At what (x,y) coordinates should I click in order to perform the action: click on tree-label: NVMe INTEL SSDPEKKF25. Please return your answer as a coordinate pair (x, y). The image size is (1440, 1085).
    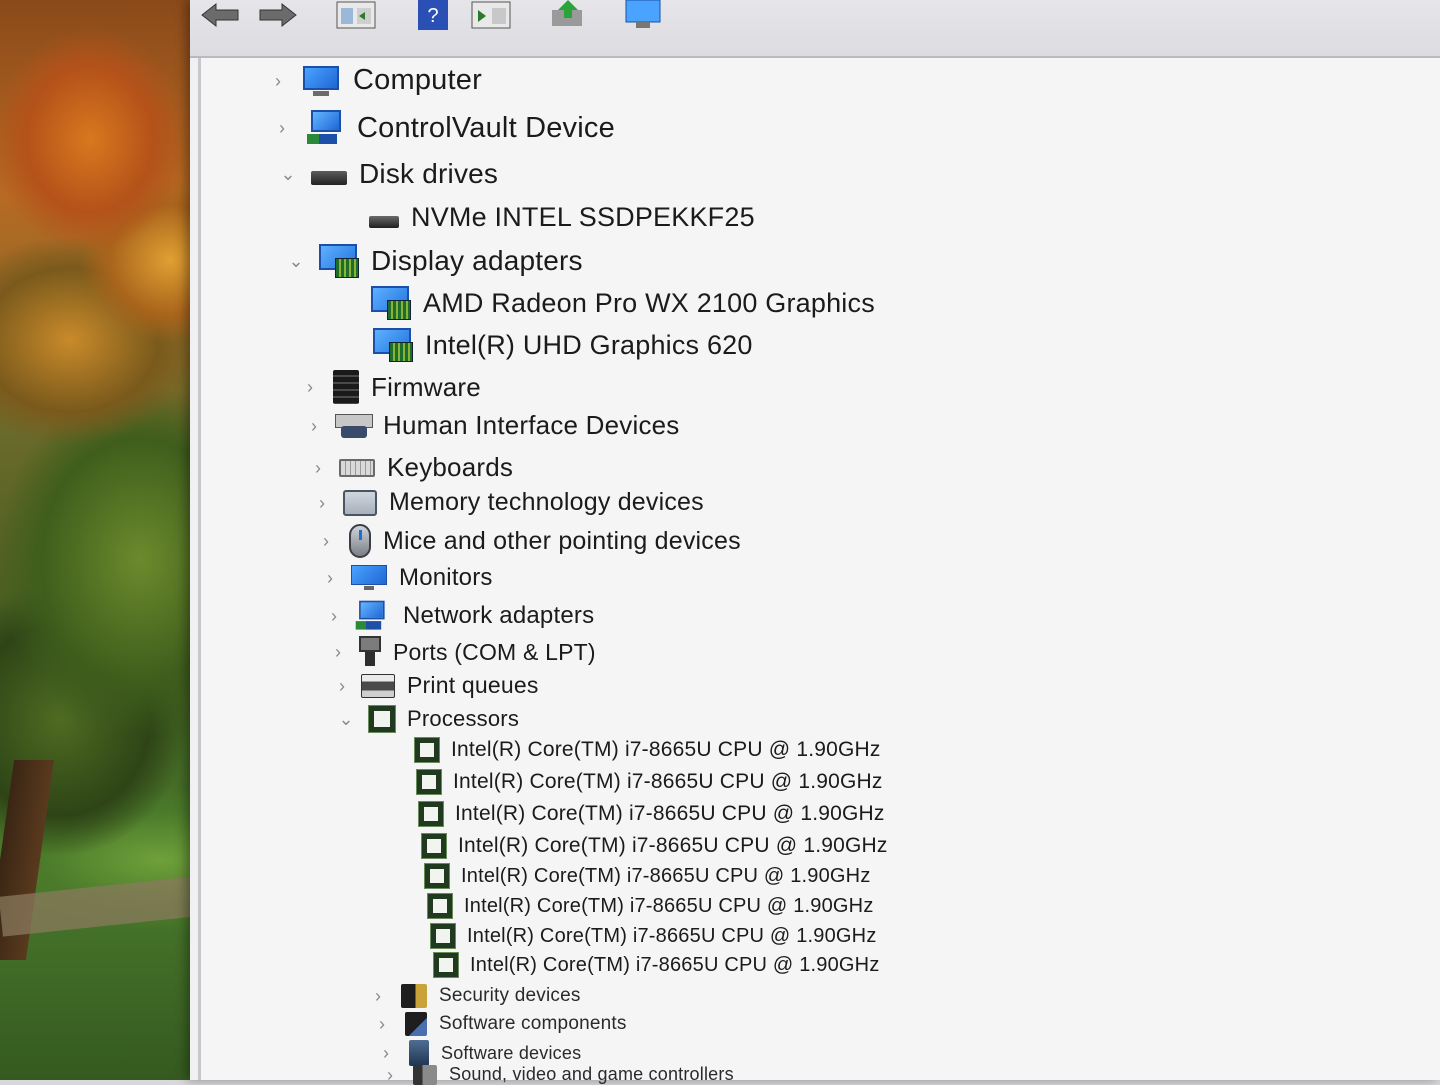
    Looking at the image, I should click on (583, 217).